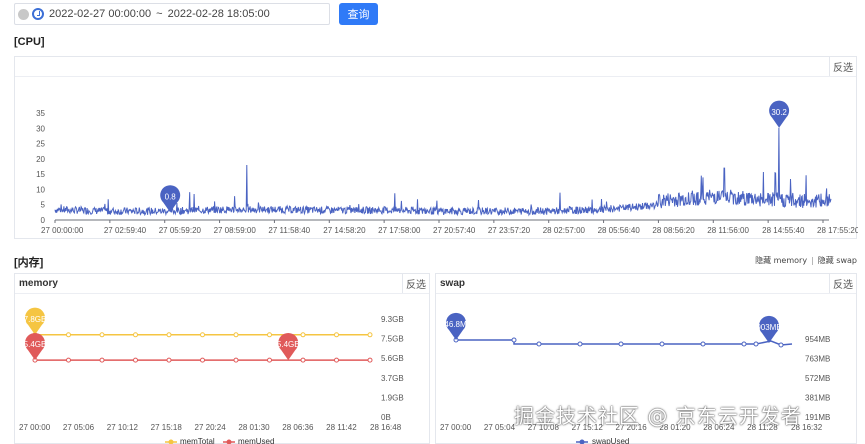  What do you see at coordinates (35, 319) in the screenshot?
I see `mem-marker-start-0-label: 7.8GB` at bounding box center [35, 319].